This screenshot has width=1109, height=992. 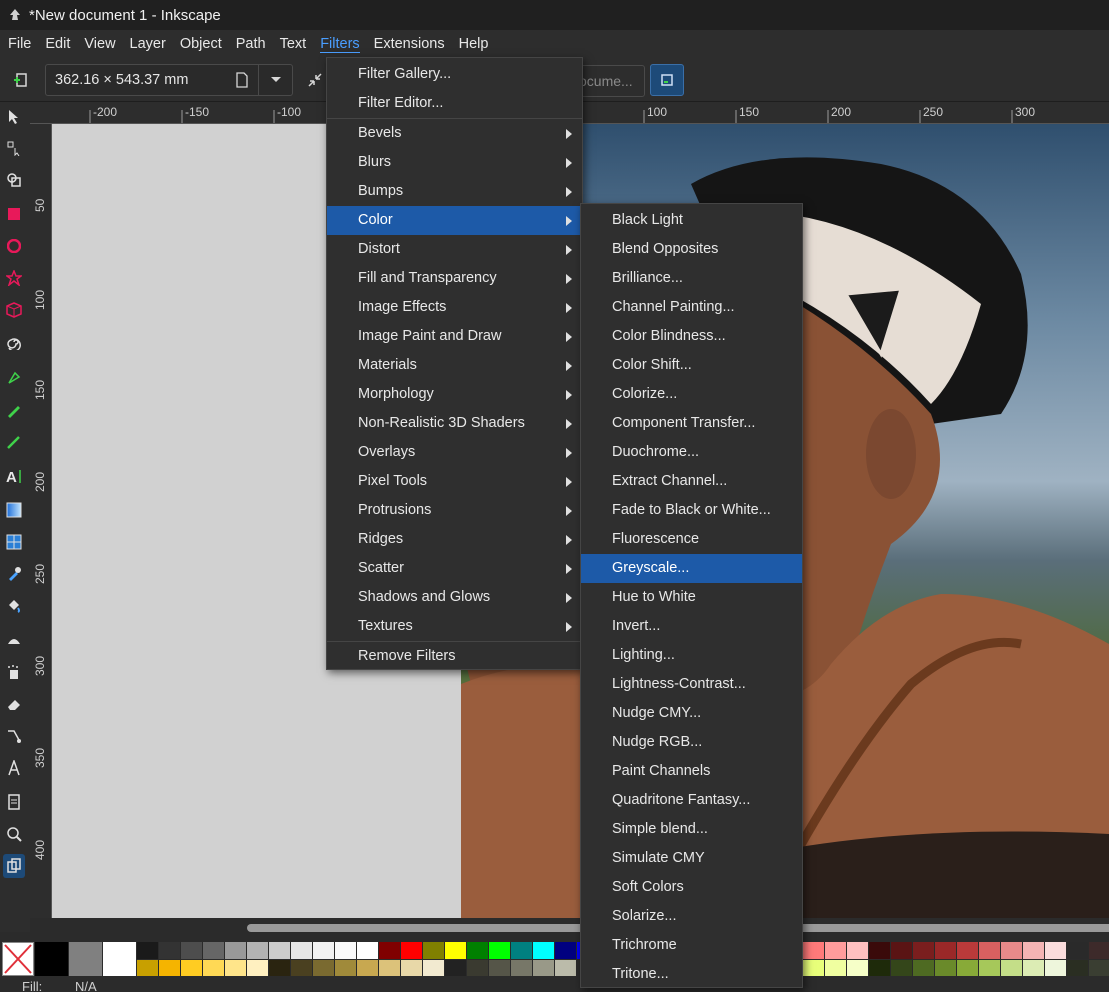 What do you see at coordinates (454, 278) in the screenshot?
I see `menu-item-fill-and-transparency: Fill and Transparency` at bounding box center [454, 278].